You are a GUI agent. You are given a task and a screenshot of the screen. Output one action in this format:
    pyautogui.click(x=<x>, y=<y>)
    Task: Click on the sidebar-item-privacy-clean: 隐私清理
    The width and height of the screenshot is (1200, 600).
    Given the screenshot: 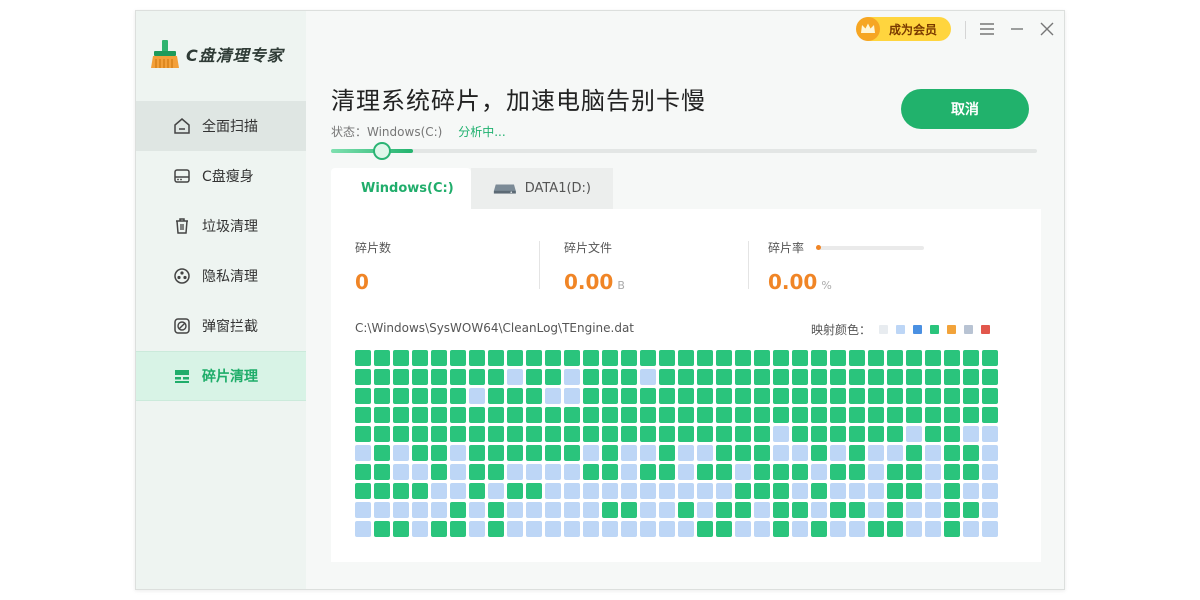 What is the action you would take?
    pyautogui.click(x=221, y=276)
    